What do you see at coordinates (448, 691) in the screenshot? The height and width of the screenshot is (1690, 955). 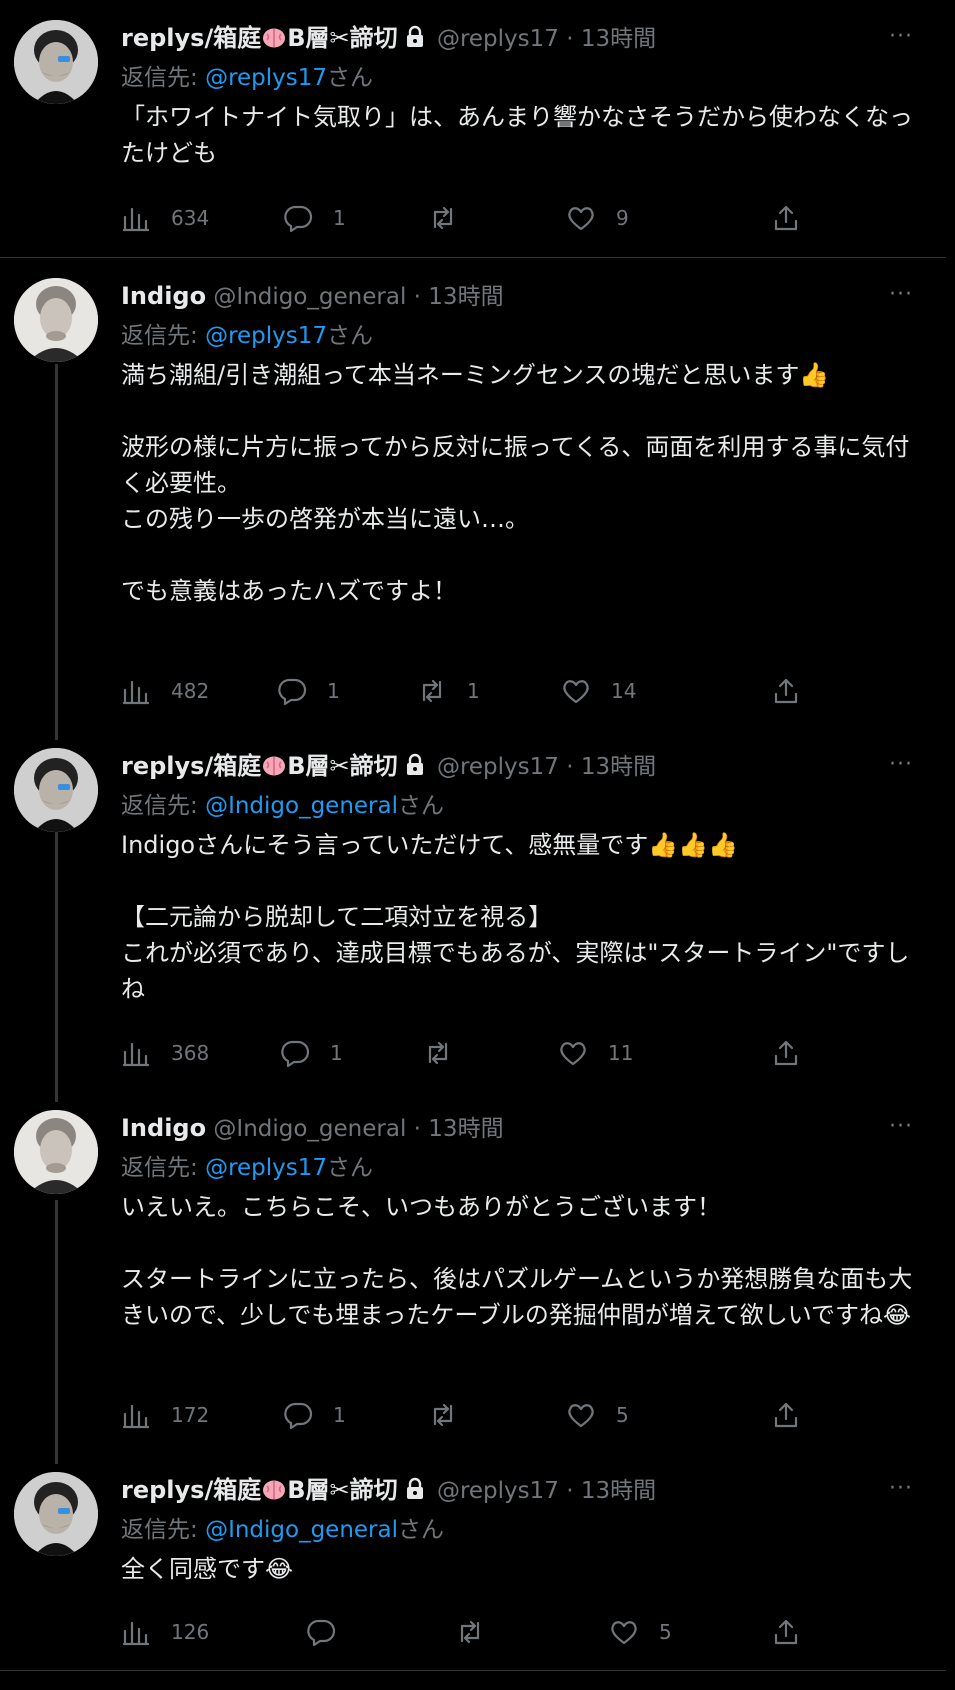 I see `repost-button: 1` at bounding box center [448, 691].